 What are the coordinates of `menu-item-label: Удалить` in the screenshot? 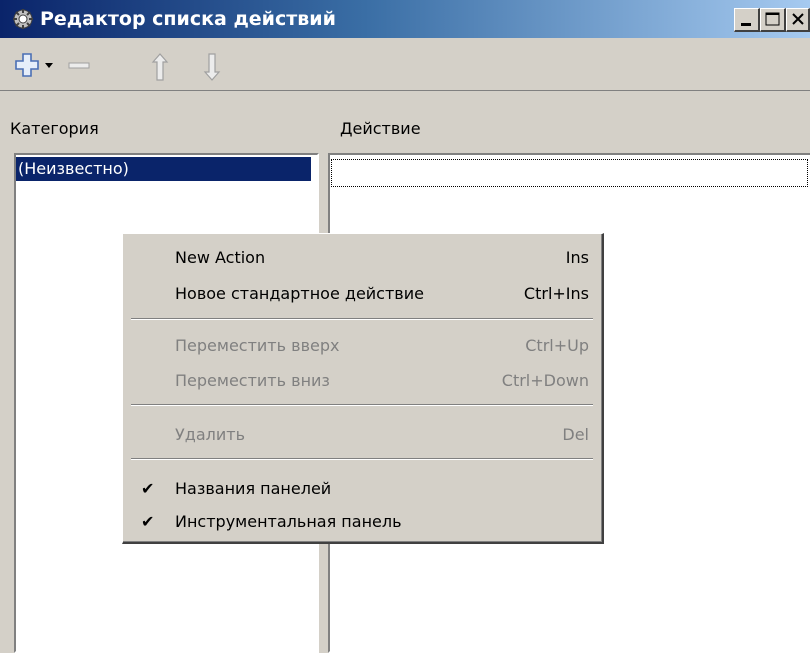 It's located at (210, 434).